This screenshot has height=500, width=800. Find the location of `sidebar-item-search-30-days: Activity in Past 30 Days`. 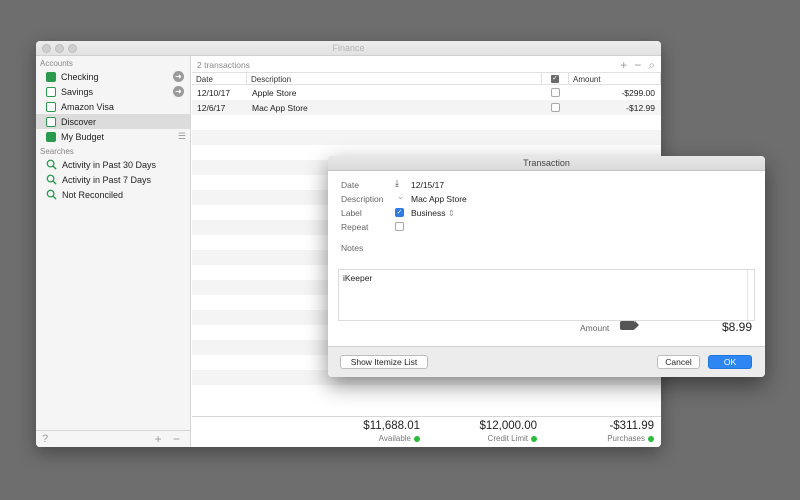

sidebar-item-search-30-days: Activity in Past 30 Days is located at coordinates (113, 164).